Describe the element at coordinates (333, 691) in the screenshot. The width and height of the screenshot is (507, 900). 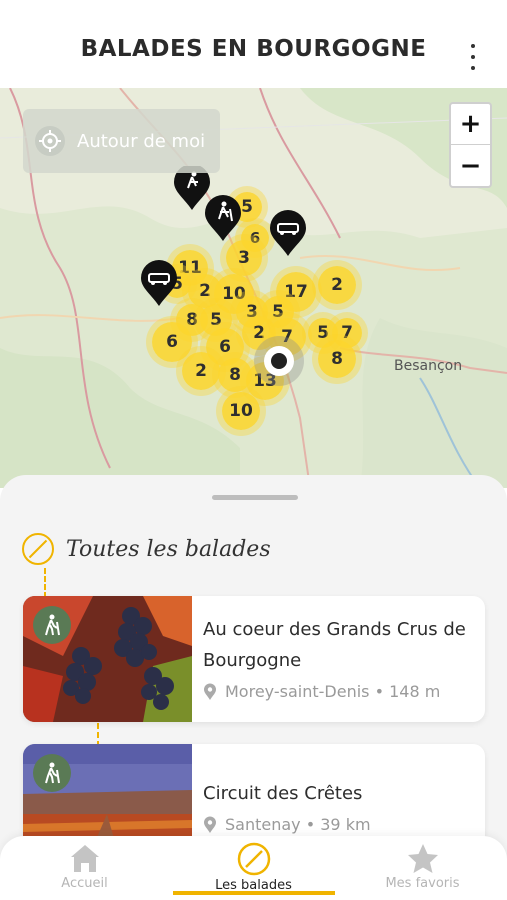
I see `walk-location-distance: Morey-saint-Denis • 148 m` at that location.